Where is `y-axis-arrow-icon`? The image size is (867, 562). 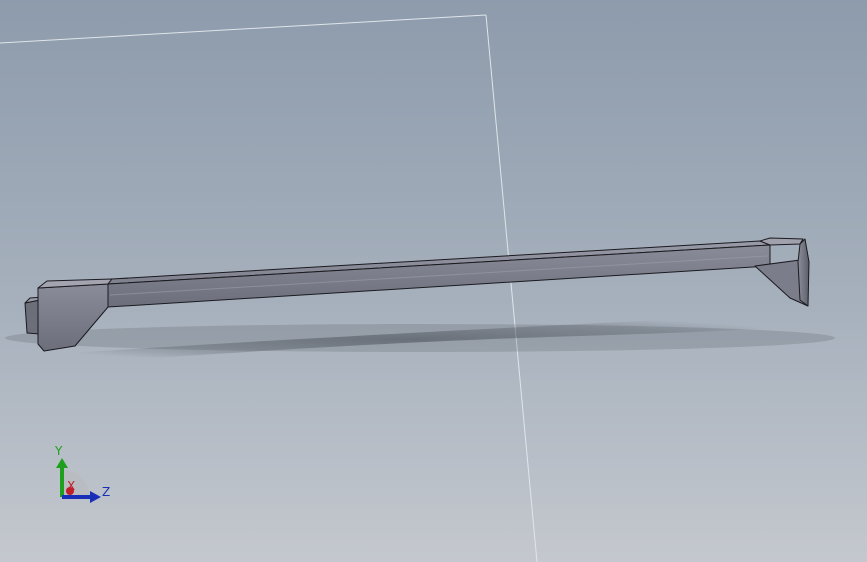 y-axis-arrow-icon is located at coordinates (62, 463).